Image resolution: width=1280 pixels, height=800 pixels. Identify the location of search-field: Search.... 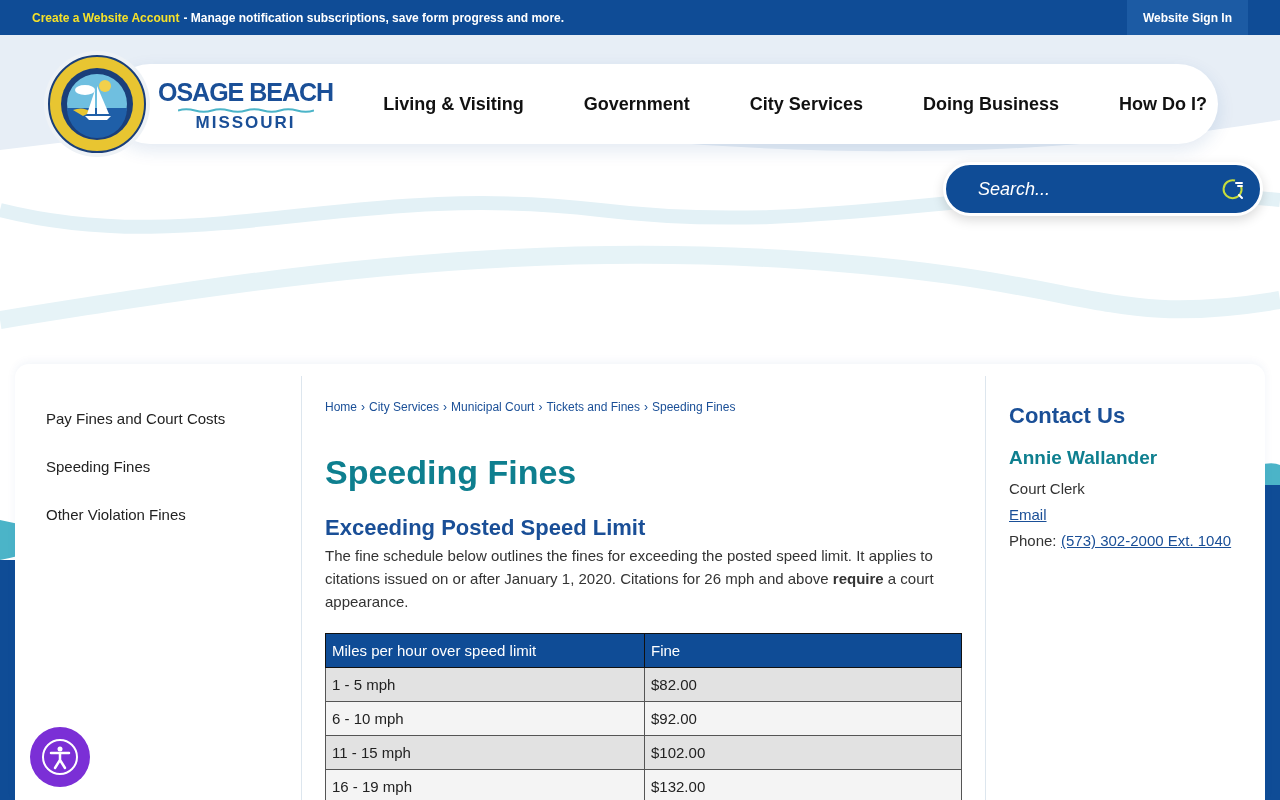
(1103, 189).